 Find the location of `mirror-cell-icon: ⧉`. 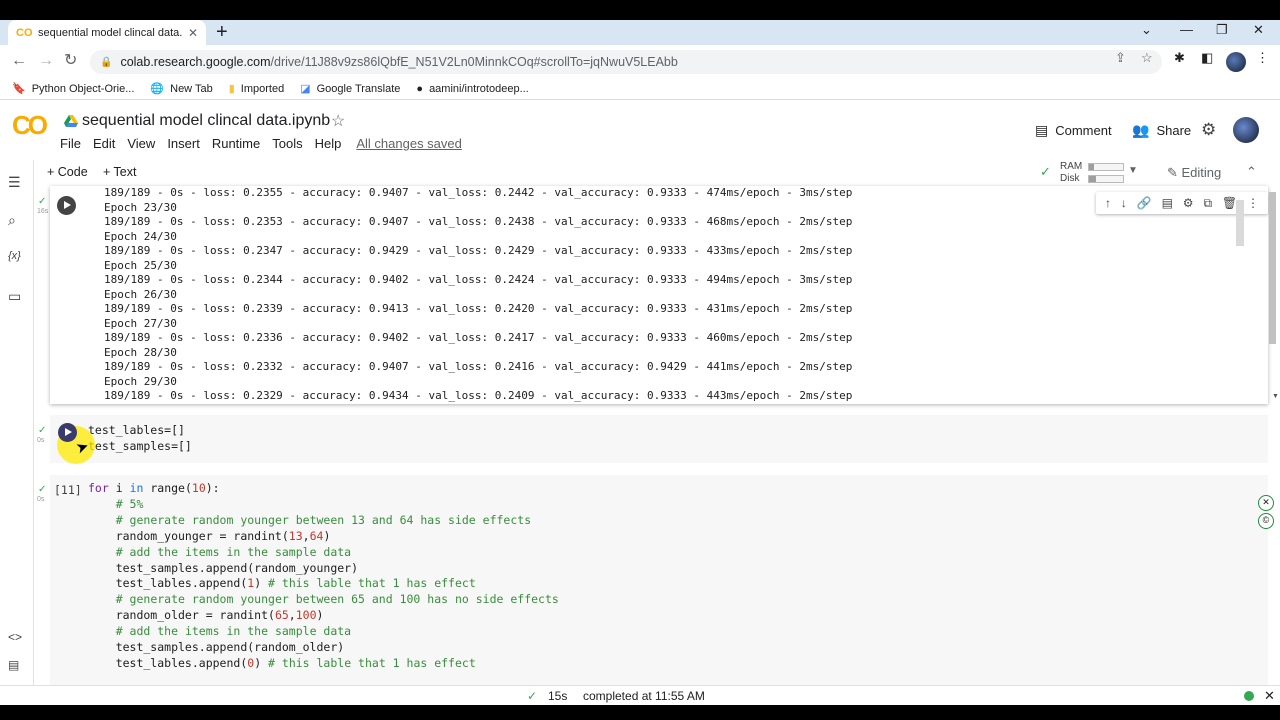

mirror-cell-icon: ⧉ is located at coordinates (1207, 203).